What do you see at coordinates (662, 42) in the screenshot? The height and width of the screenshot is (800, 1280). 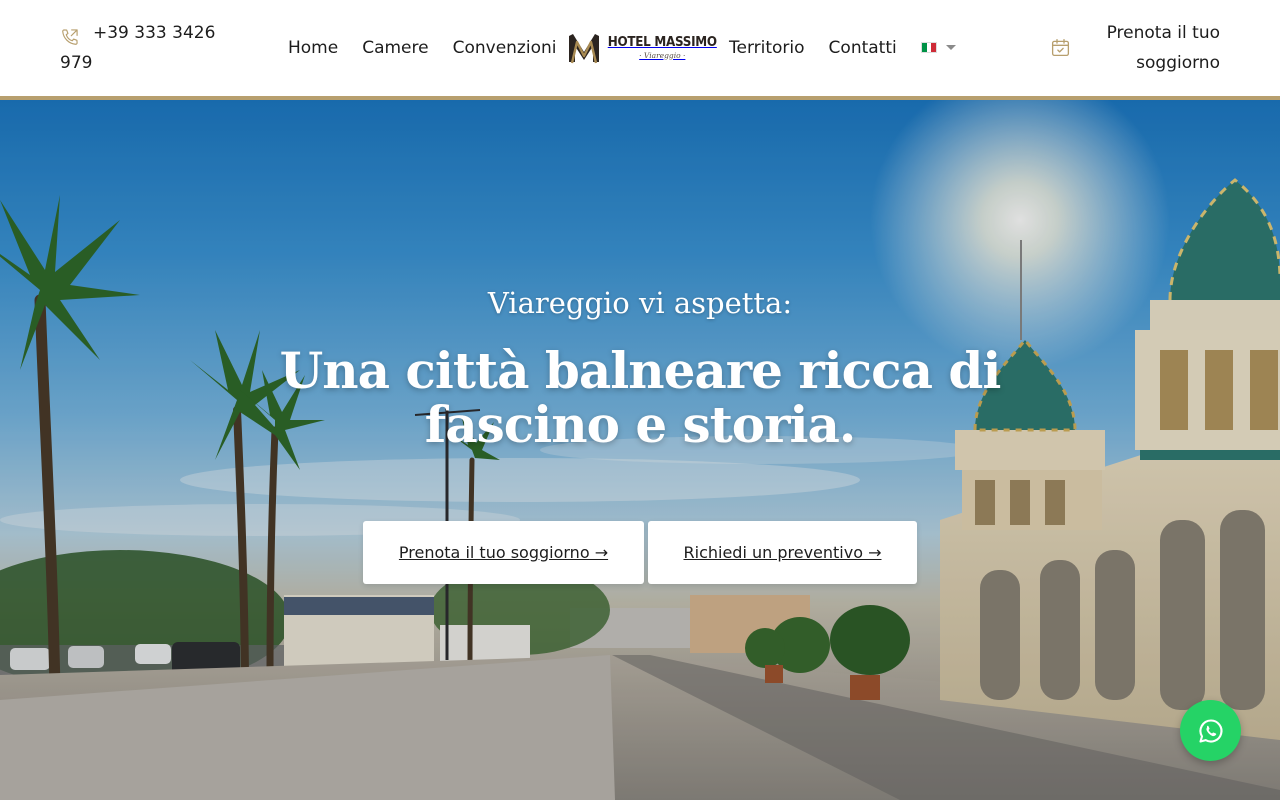 I see `logo-name: HOTEL MASSIMO` at bounding box center [662, 42].